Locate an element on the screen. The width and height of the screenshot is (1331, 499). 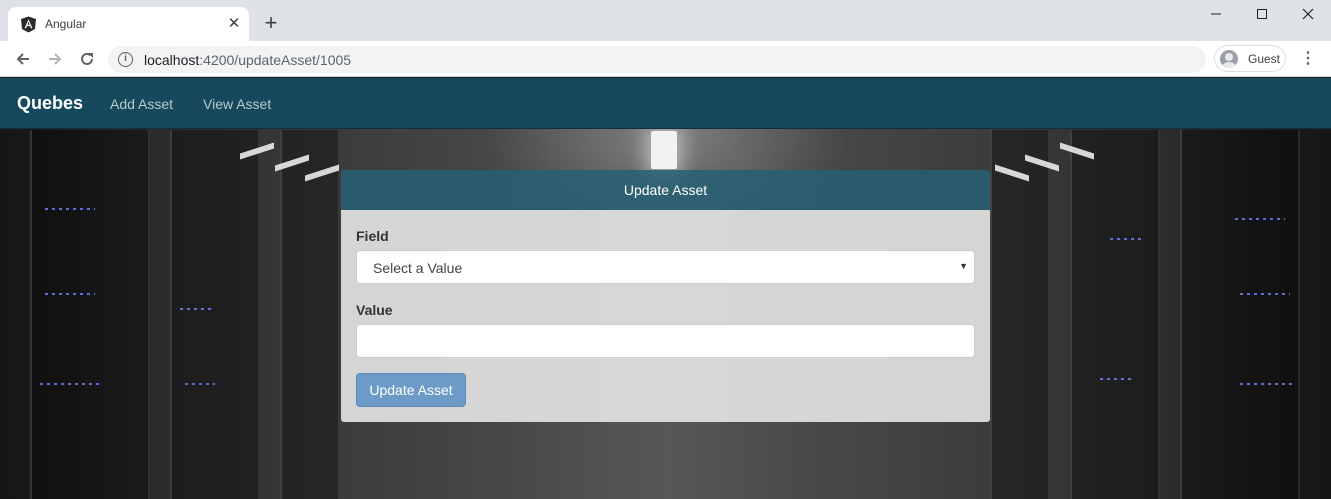
close-window-button is located at coordinates (1308, 14).